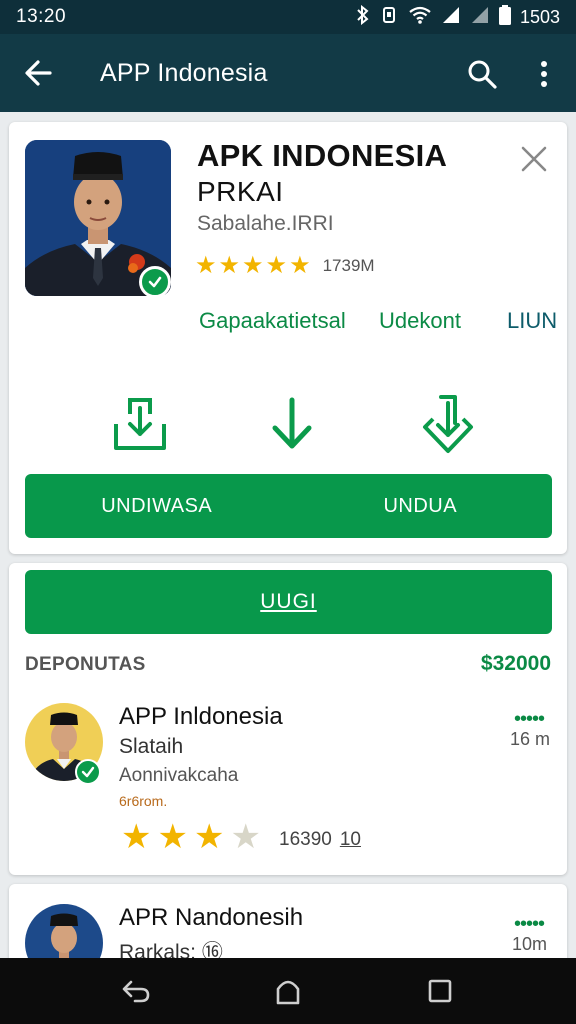 The image size is (576, 1024). Describe the element at coordinates (157, 506) in the screenshot. I see `primary-action-button: UNDIWASA` at that location.